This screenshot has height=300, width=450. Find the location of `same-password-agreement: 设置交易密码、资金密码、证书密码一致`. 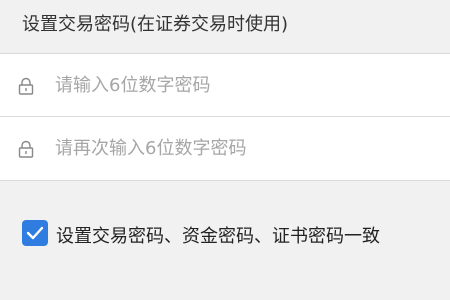

same-password-agreement: 设置交易密码、资金密码、证书密码一致 is located at coordinates (232, 234).